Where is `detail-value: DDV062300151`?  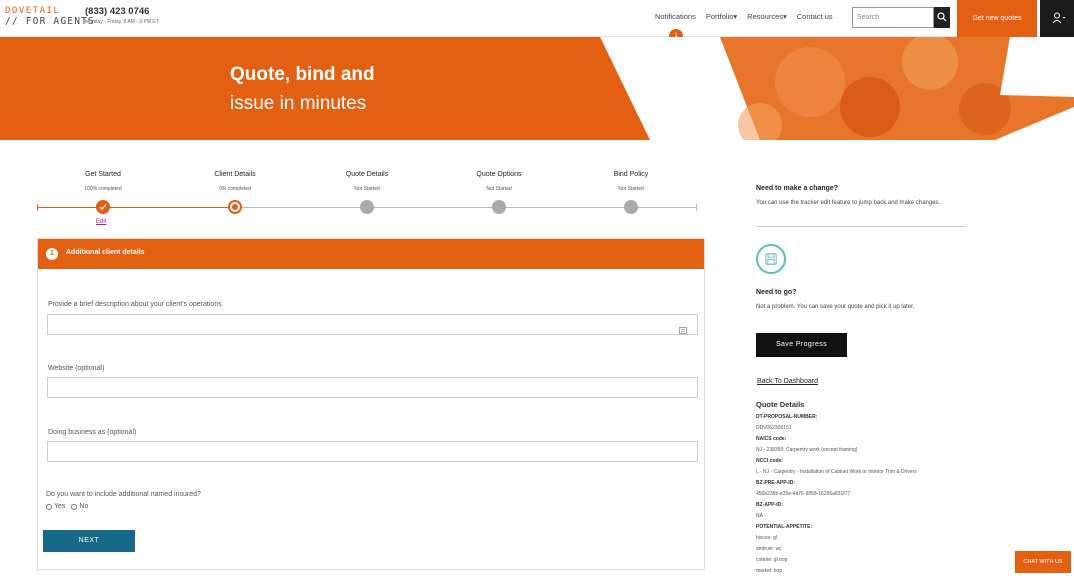
detail-value: DDV062300151 is located at coordinates (774, 428).